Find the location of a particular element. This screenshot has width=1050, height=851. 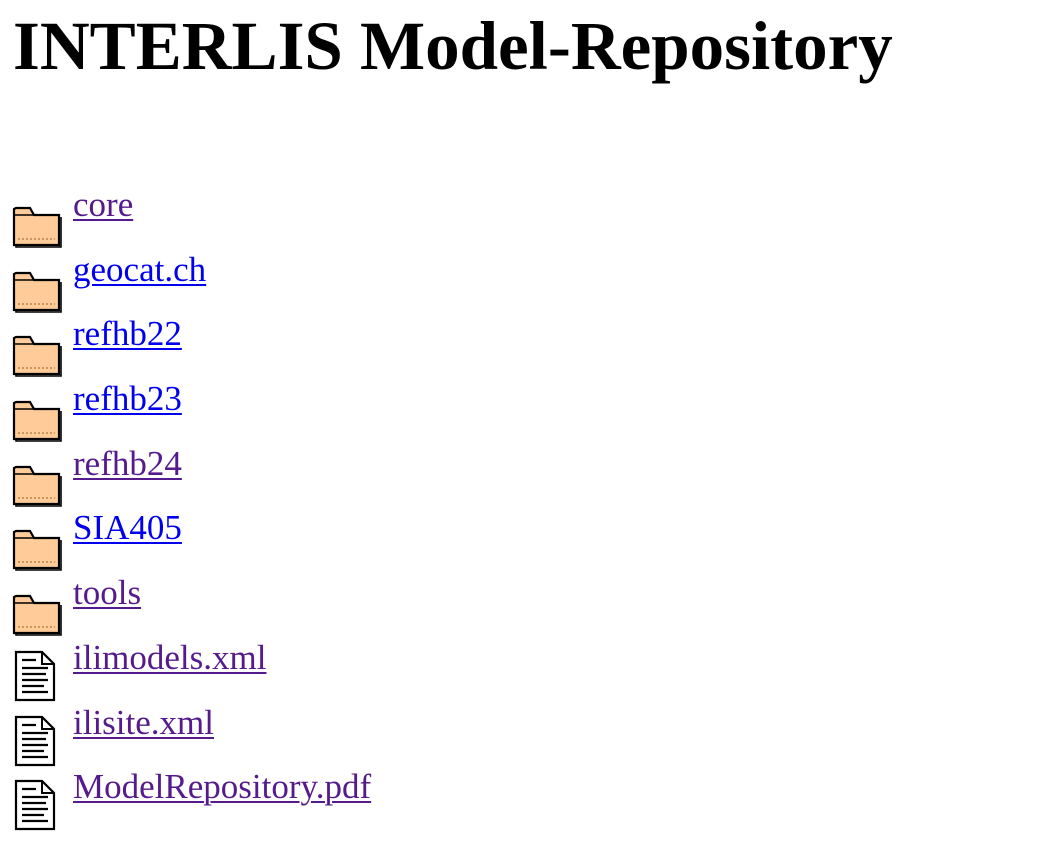

entry-label: refhb24 is located at coordinates (127, 463).